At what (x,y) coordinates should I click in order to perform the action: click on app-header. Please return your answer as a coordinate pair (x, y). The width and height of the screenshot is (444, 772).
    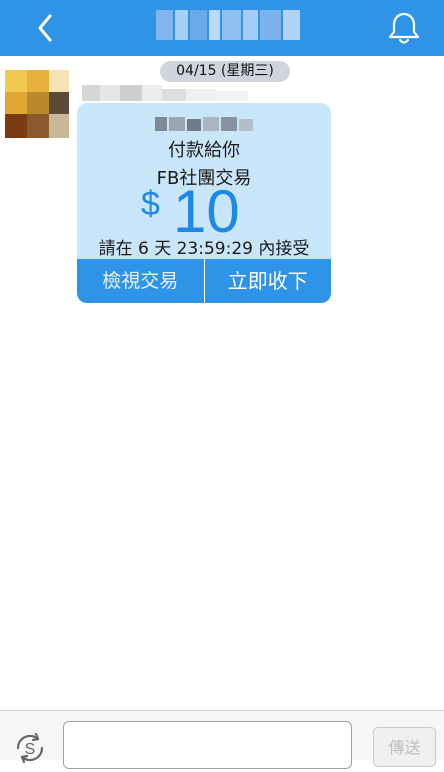
    Looking at the image, I should click on (222, 28).